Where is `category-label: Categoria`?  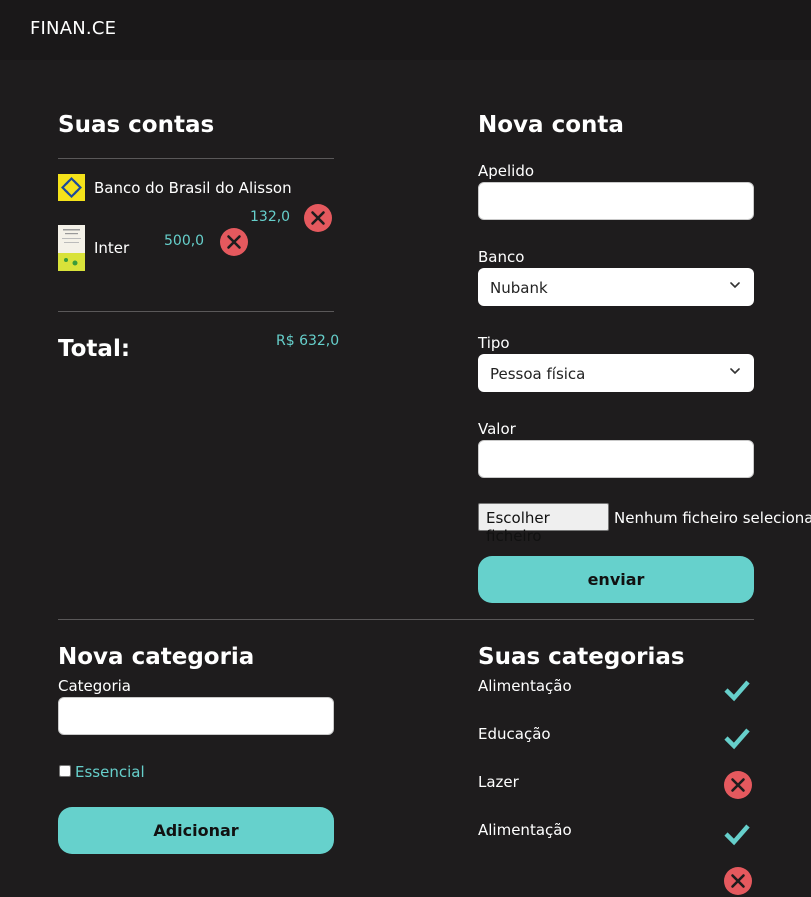
category-label: Categoria is located at coordinates (95, 686).